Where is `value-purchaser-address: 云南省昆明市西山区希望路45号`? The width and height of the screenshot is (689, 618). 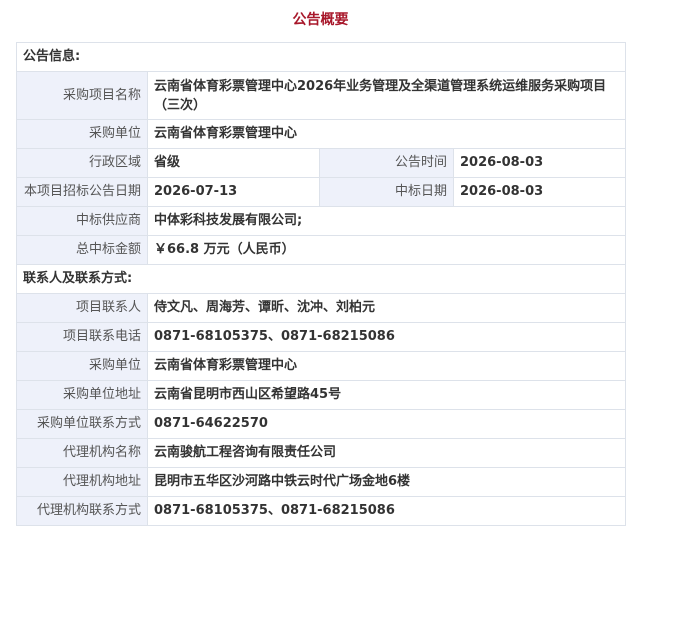 value-purchaser-address: 云南省昆明市西山区希望路45号 is located at coordinates (386, 395).